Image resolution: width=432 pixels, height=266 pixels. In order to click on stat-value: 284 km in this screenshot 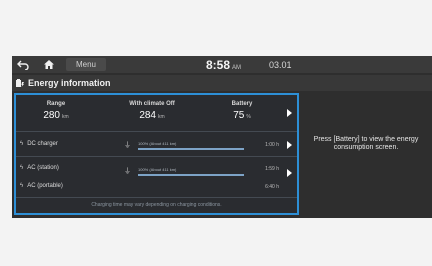, I will do `click(152, 115)`.